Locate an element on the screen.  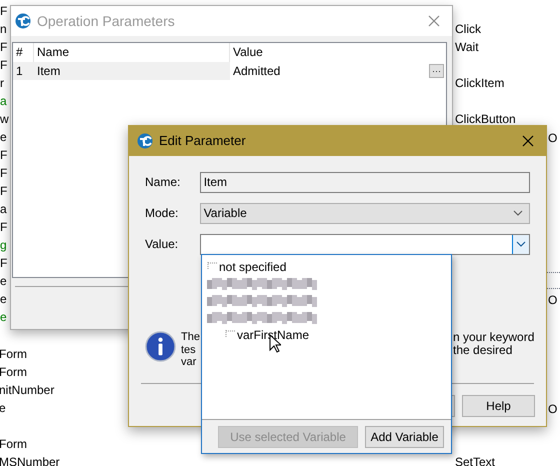
list-text: SetText is located at coordinates (475, 460).